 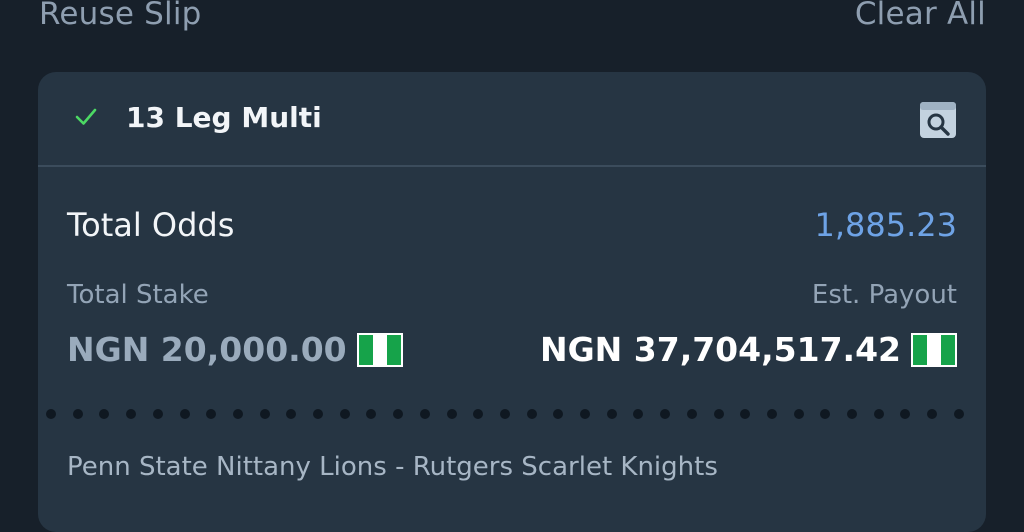 What do you see at coordinates (884, 295) in the screenshot?
I see `est-payout-label: Est. Payout` at bounding box center [884, 295].